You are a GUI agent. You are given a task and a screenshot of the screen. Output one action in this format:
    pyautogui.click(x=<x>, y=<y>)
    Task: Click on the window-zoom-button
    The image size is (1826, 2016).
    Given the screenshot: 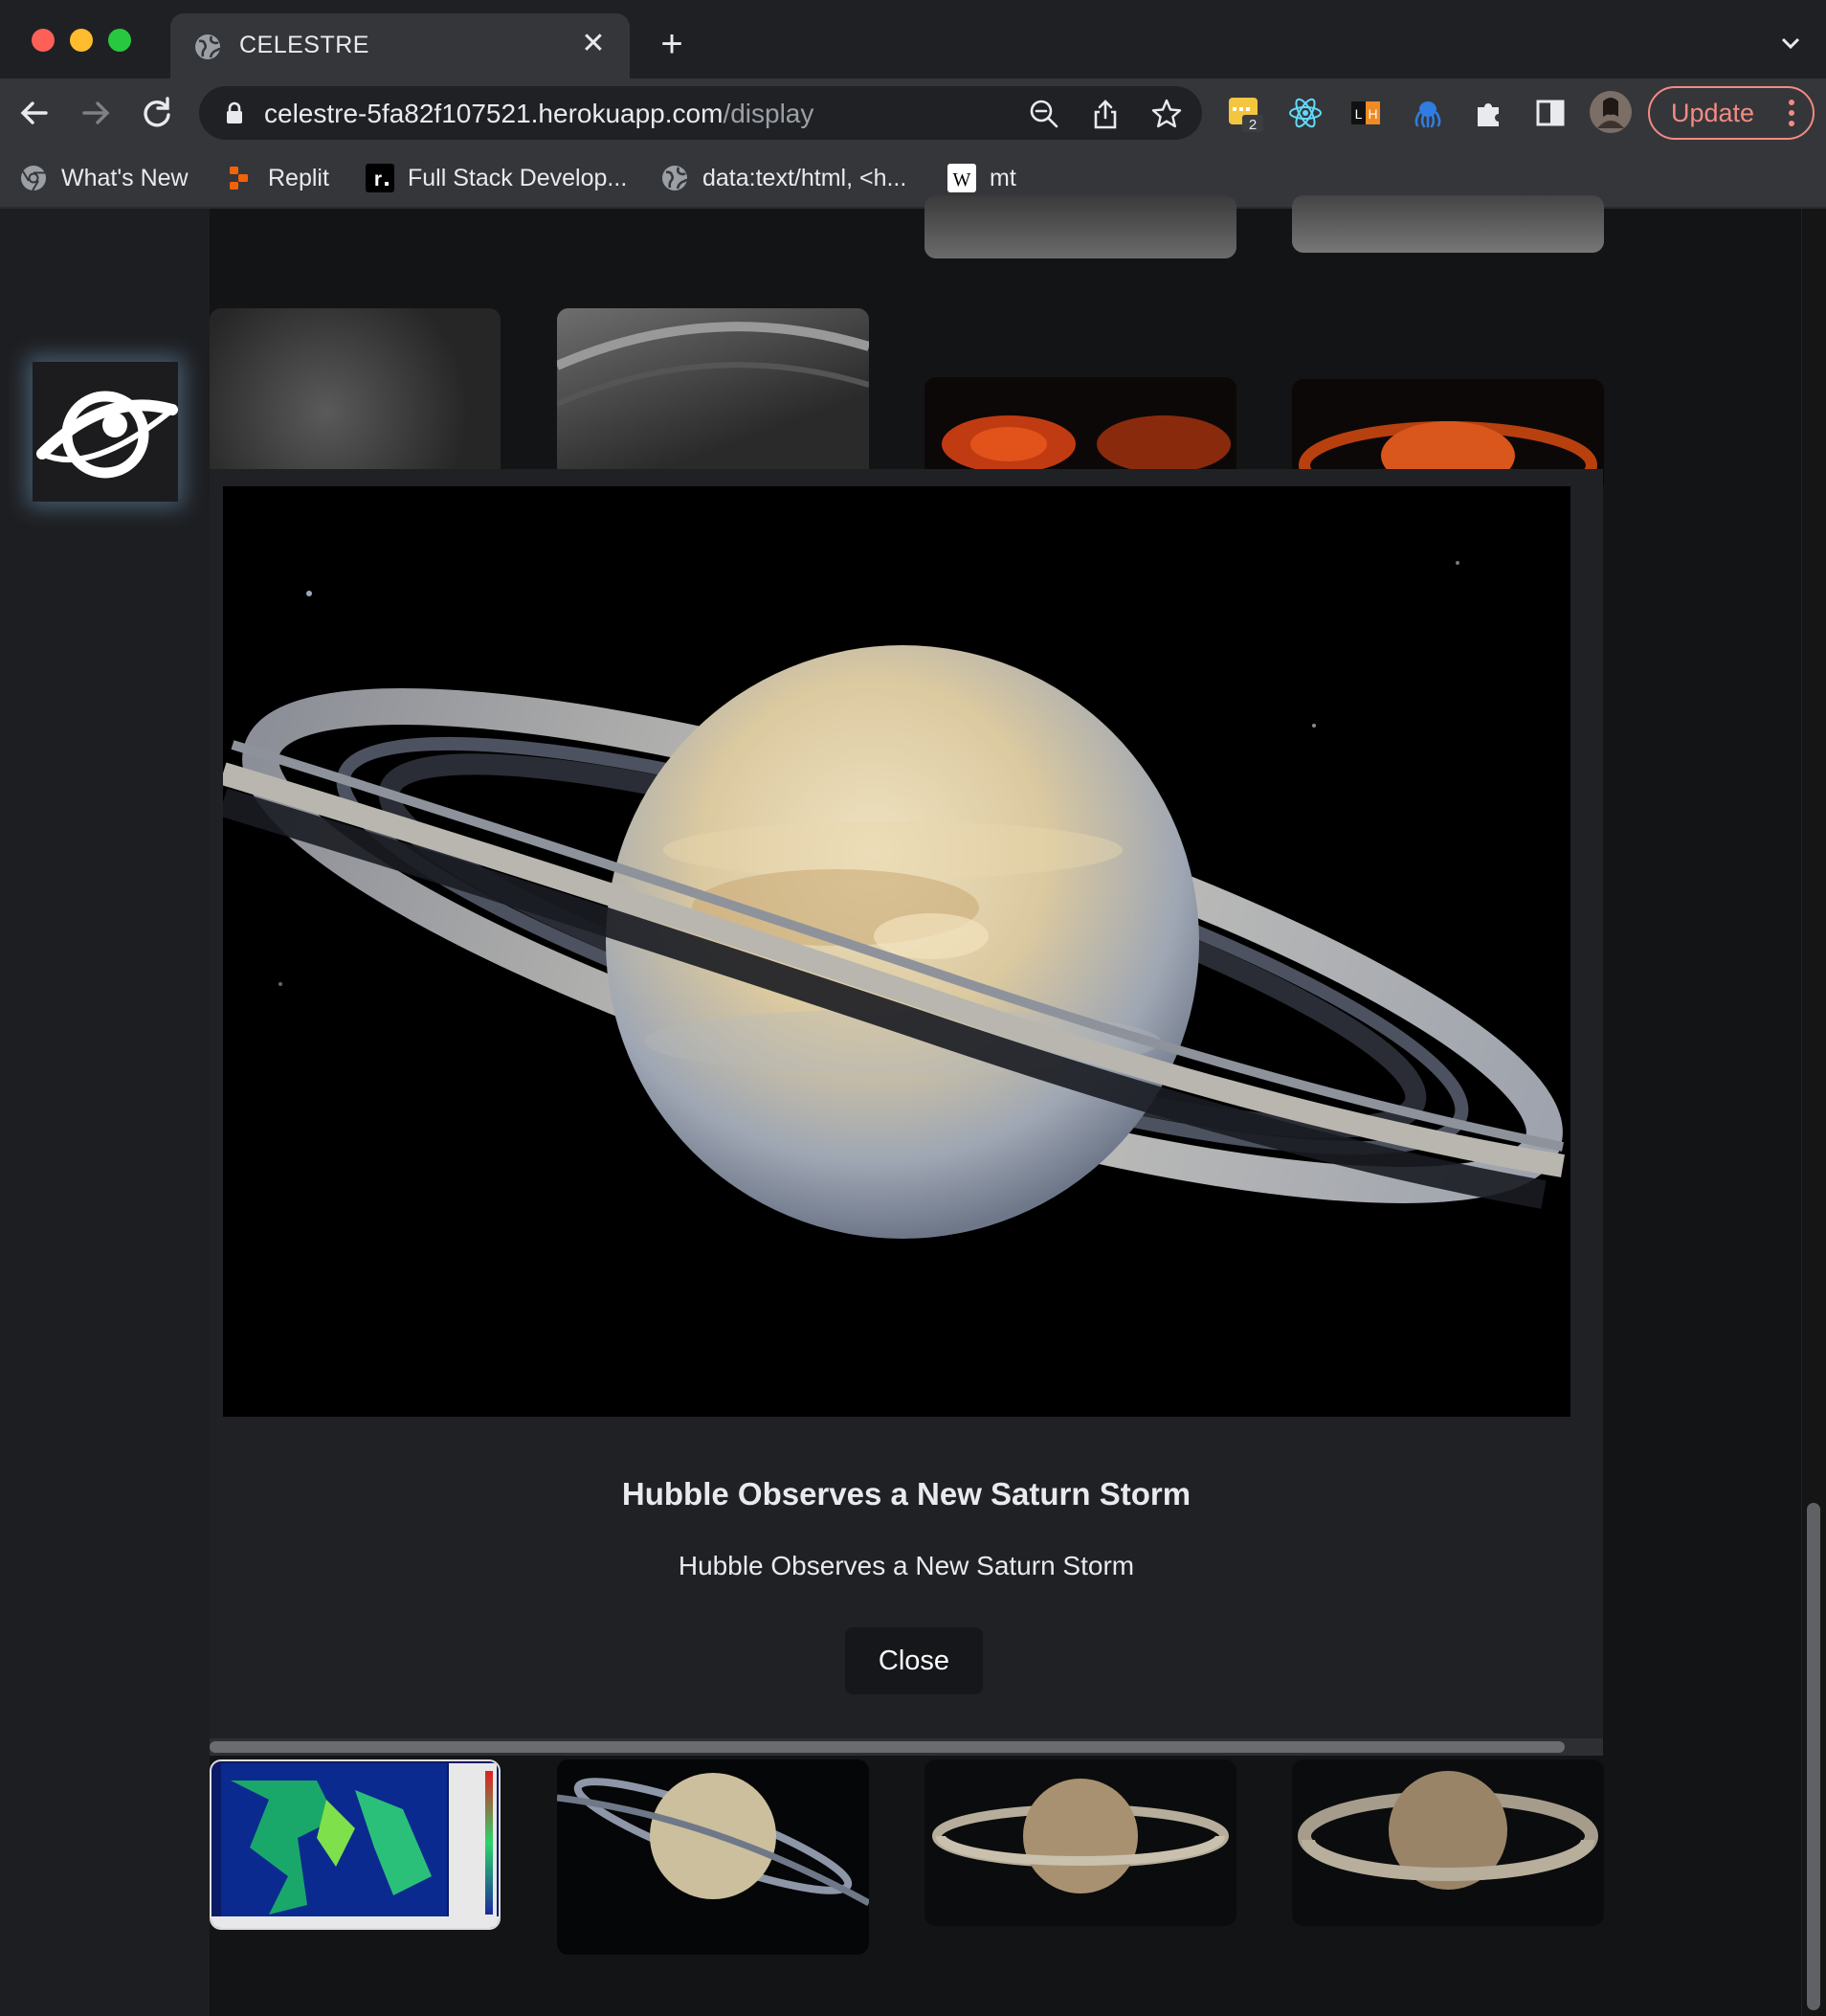 What is the action you would take?
    pyautogui.click(x=119, y=40)
    